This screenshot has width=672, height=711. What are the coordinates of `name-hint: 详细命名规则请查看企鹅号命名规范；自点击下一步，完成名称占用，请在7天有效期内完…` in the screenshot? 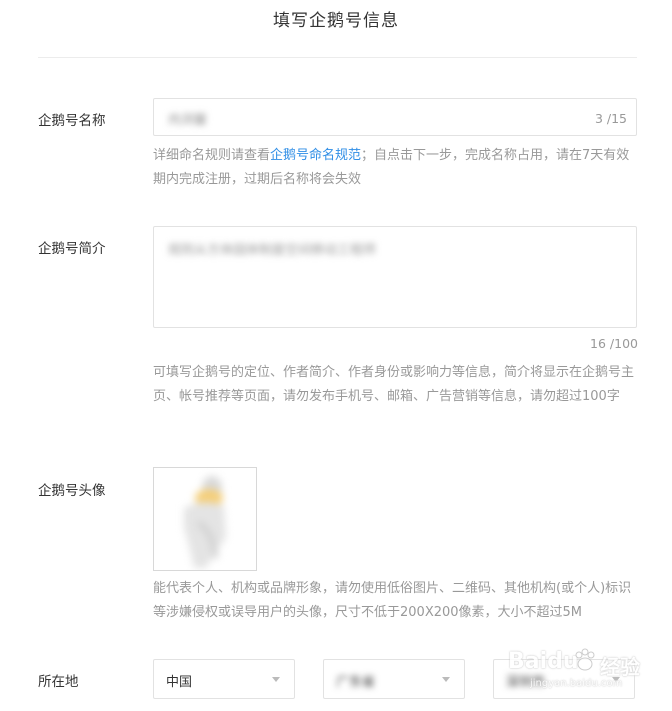 It's located at (396, 168).